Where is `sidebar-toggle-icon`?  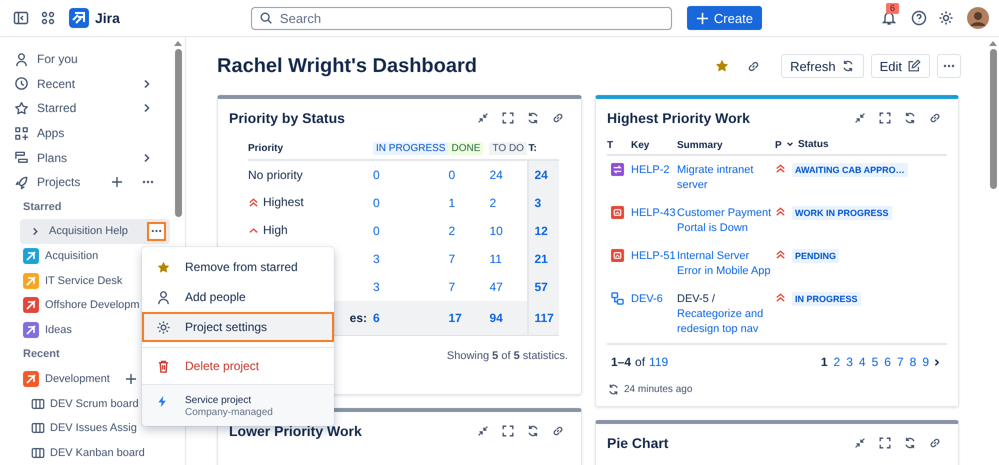
sidebar-toggle-icon is located at coordinates (21, 18).